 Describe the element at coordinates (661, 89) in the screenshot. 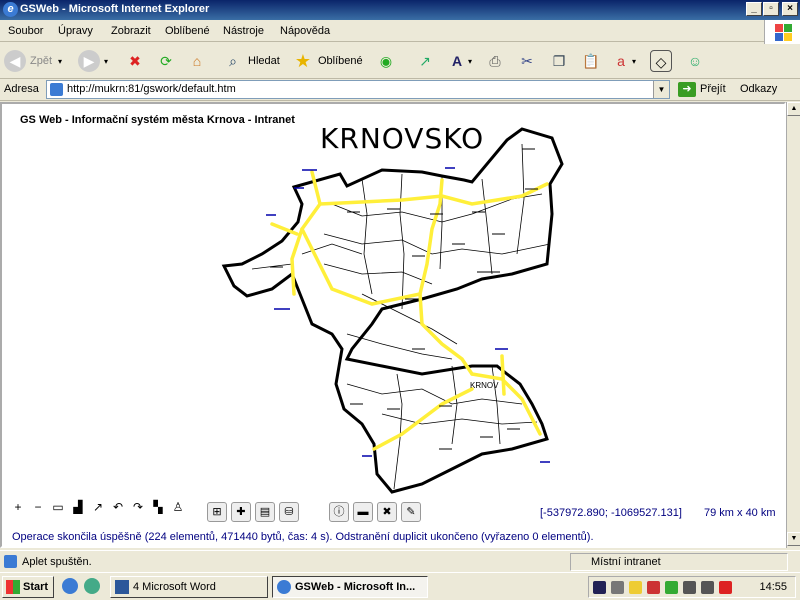

I see `address-dropdown-icon: ▼` at that location.